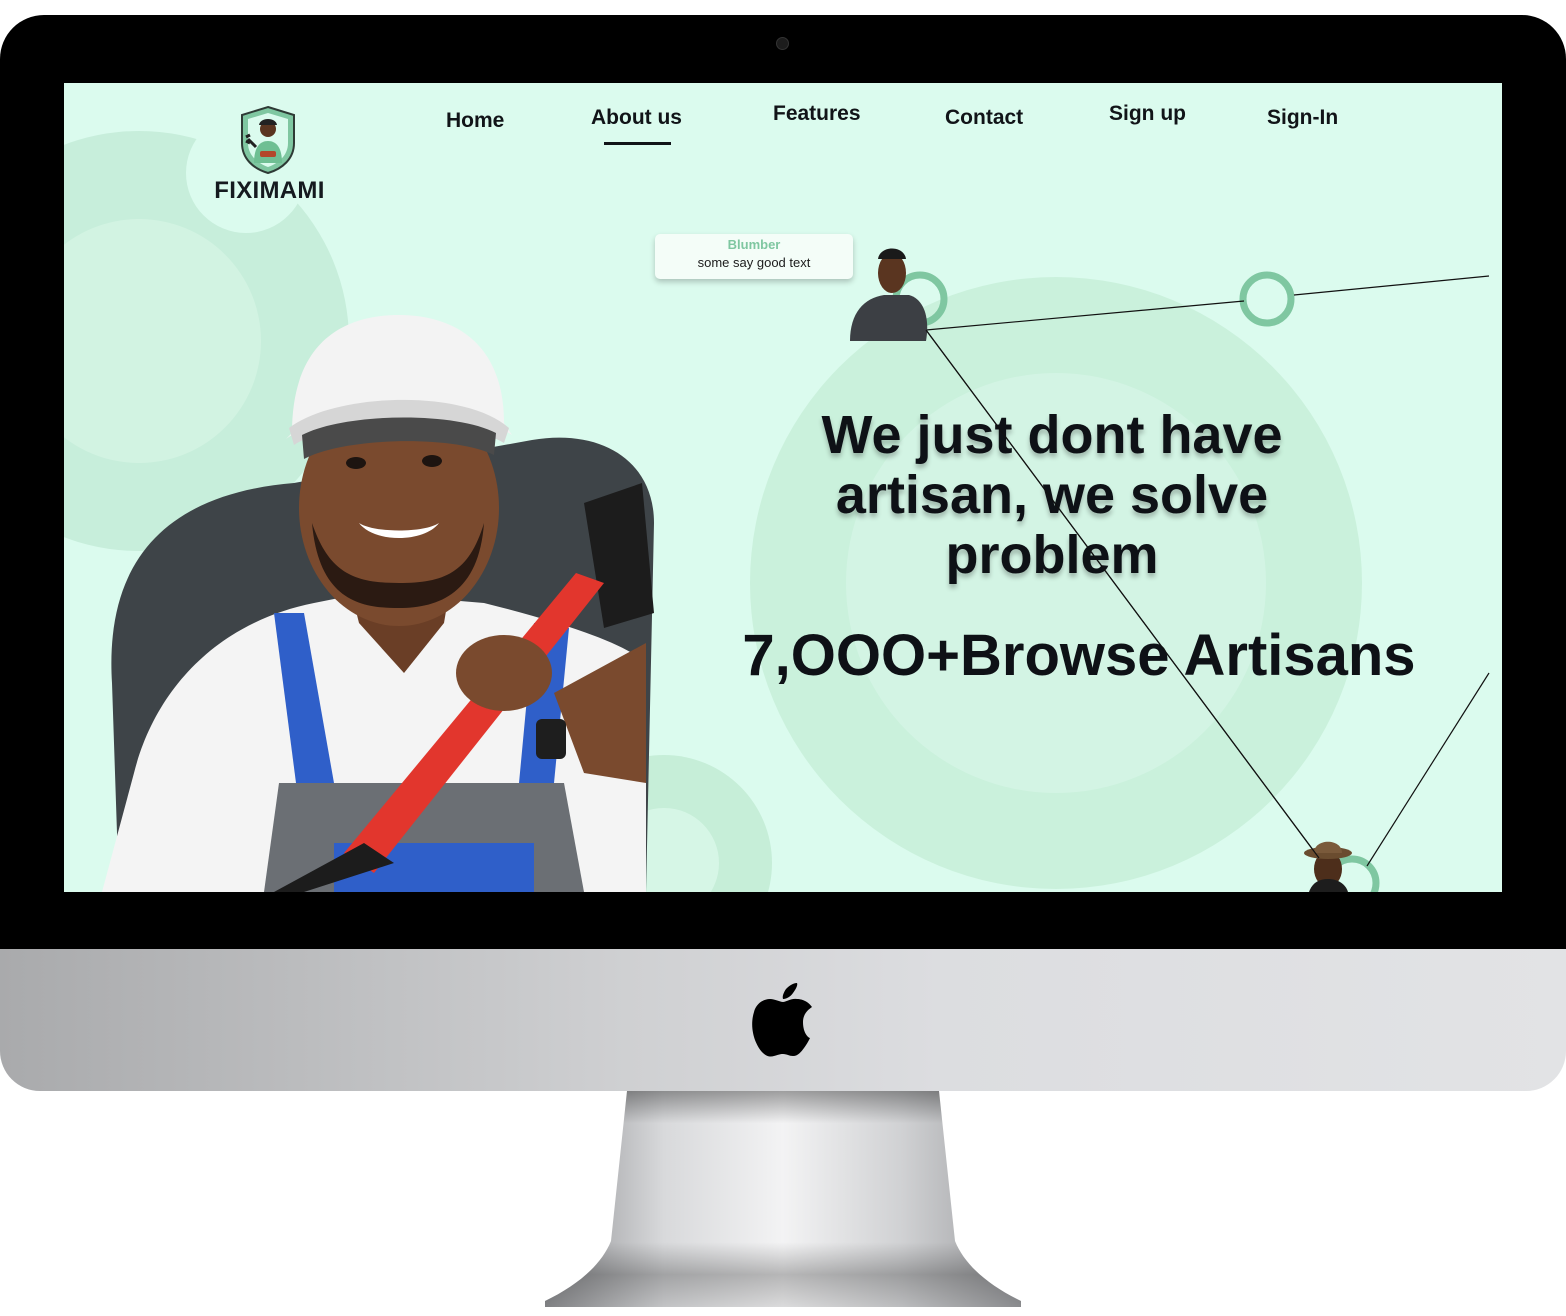 The image size is (1566, 1316). What do you see at coordinates (1079, 655) in the screenshot?
I see `artisan-count-stat: 7,OOO+Browse Artisans` at bounding box center [1079, 655].